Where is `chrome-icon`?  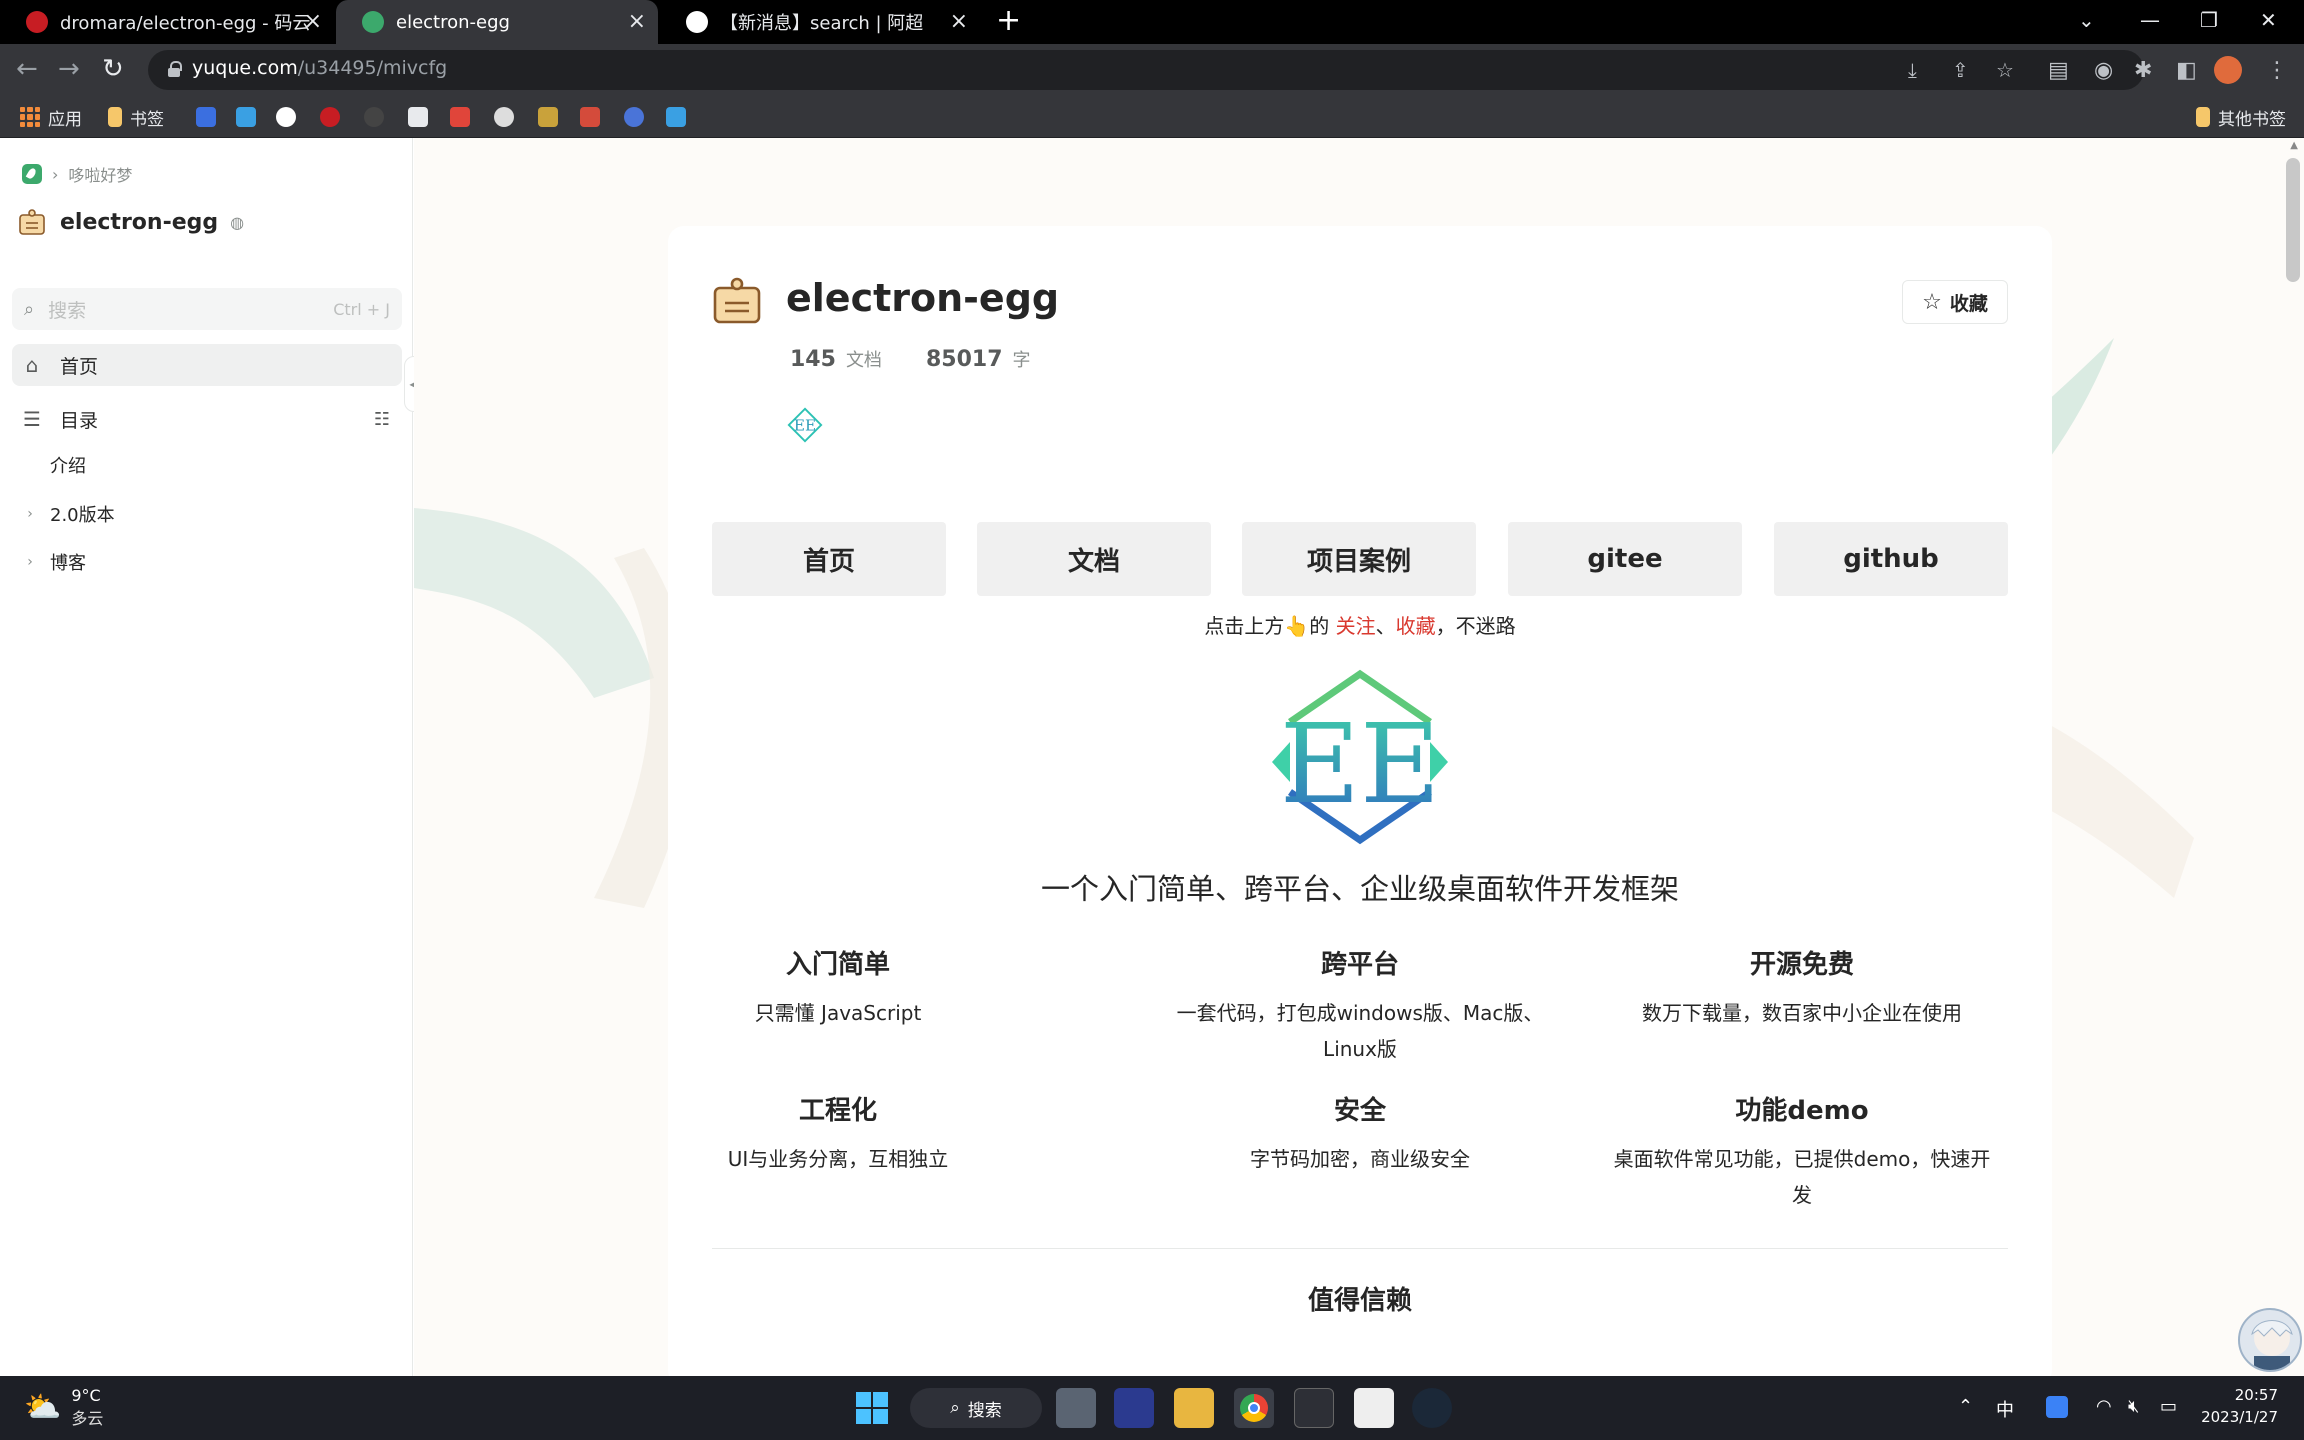
chrome-icon is located at coordinates (1254, 1408).